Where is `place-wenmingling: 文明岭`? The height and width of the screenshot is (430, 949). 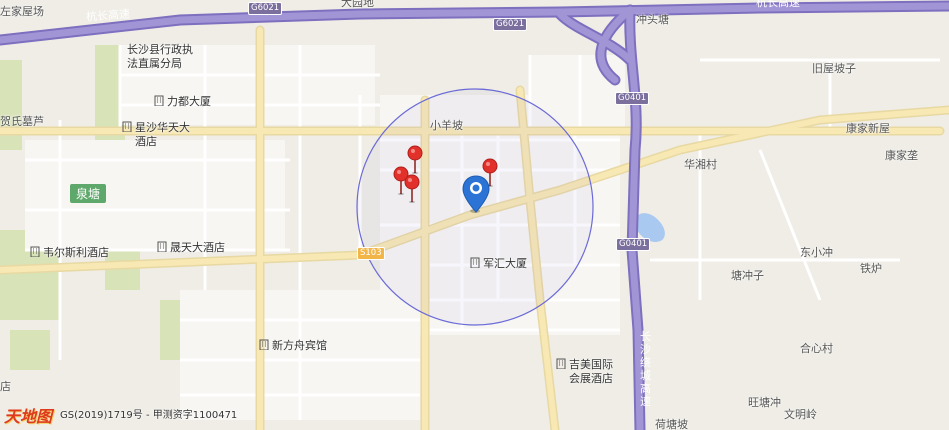
place-wenmingling: 文明岭 is located at coordinates (800, 415).